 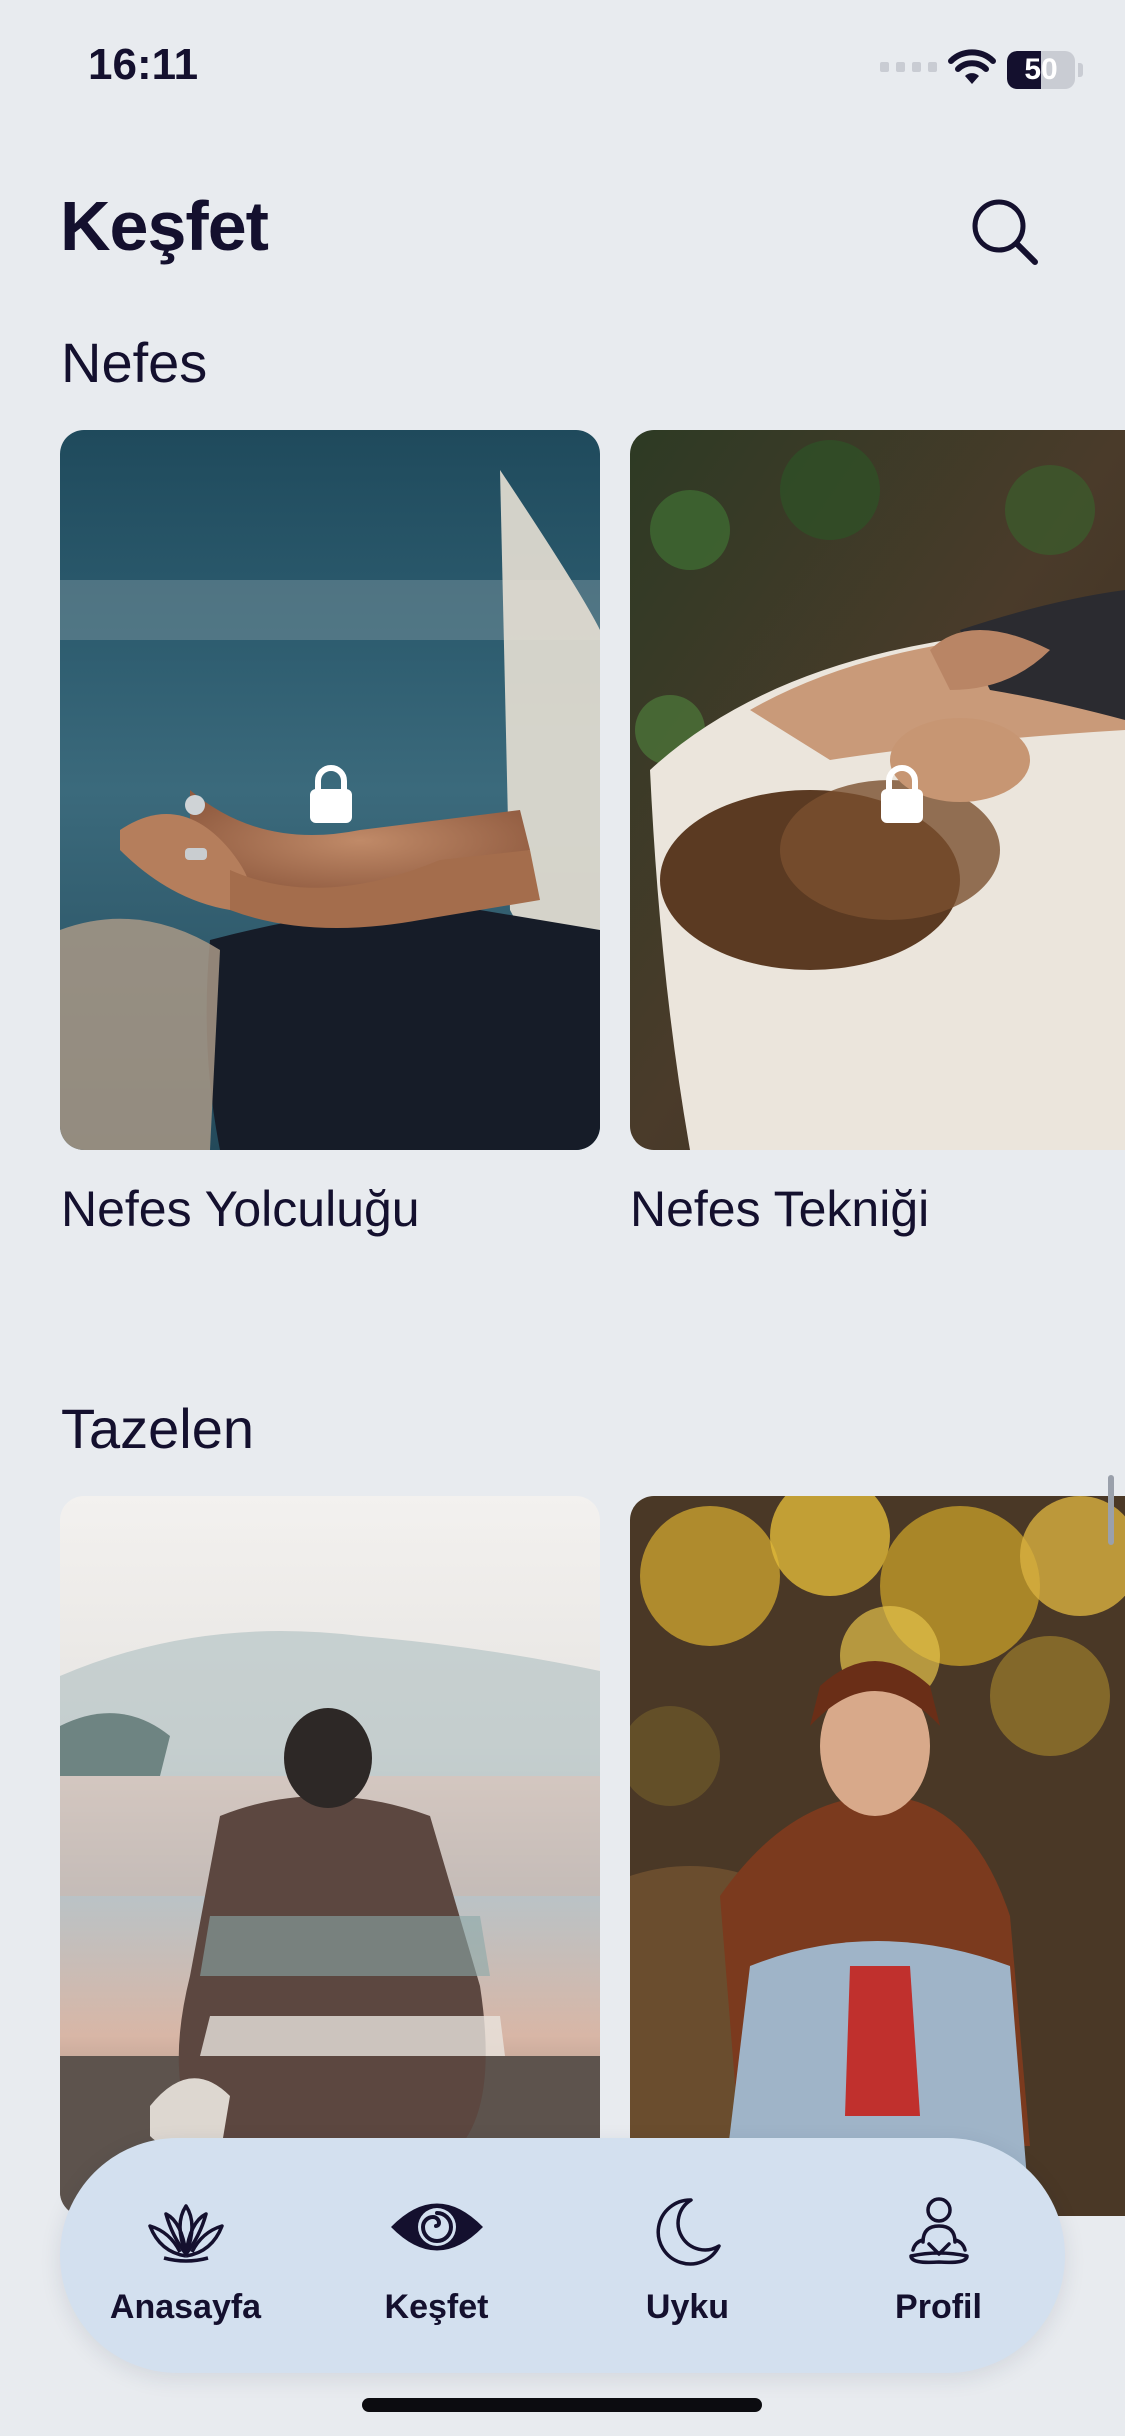 What do you see at coordinates (185, 2307) in the screenshot?
I see `tab-label: Anasayfa` at bounding box center [185, 2307].